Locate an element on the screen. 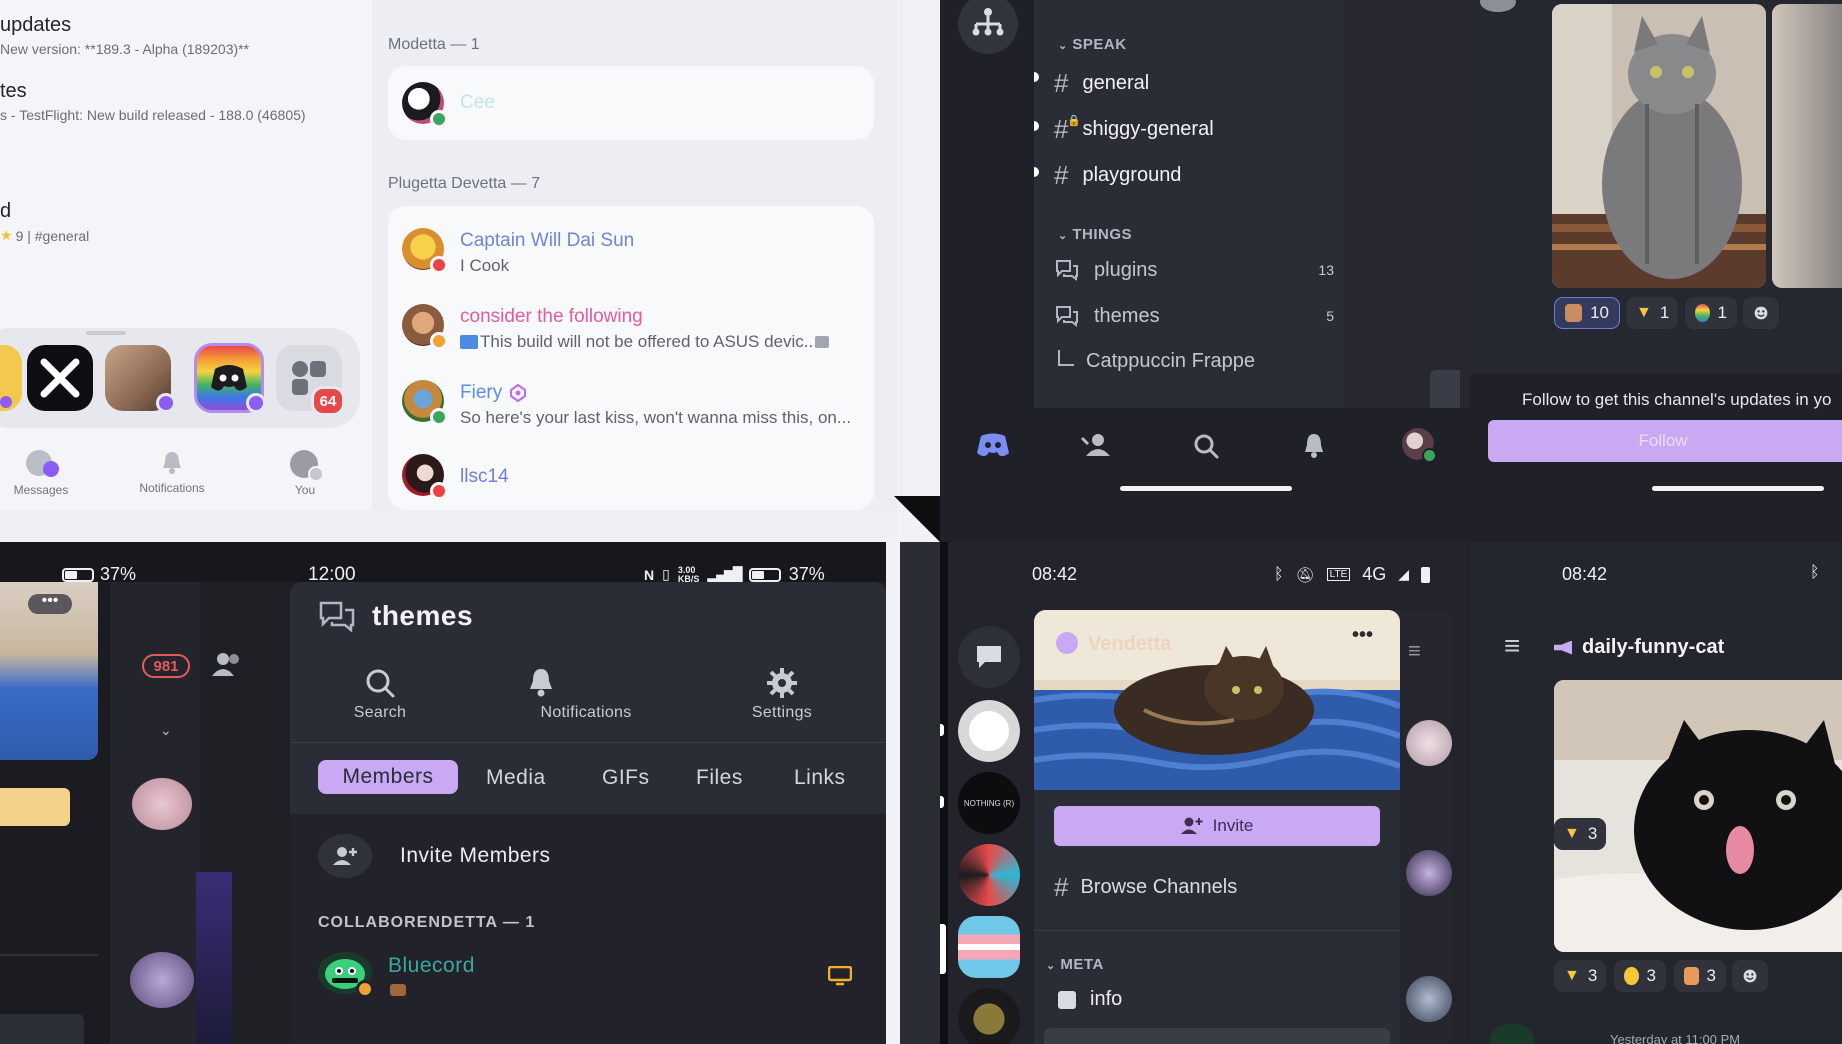 The image size is (1842, 1044). tab-media: Media is located at coordinates (516, 778).